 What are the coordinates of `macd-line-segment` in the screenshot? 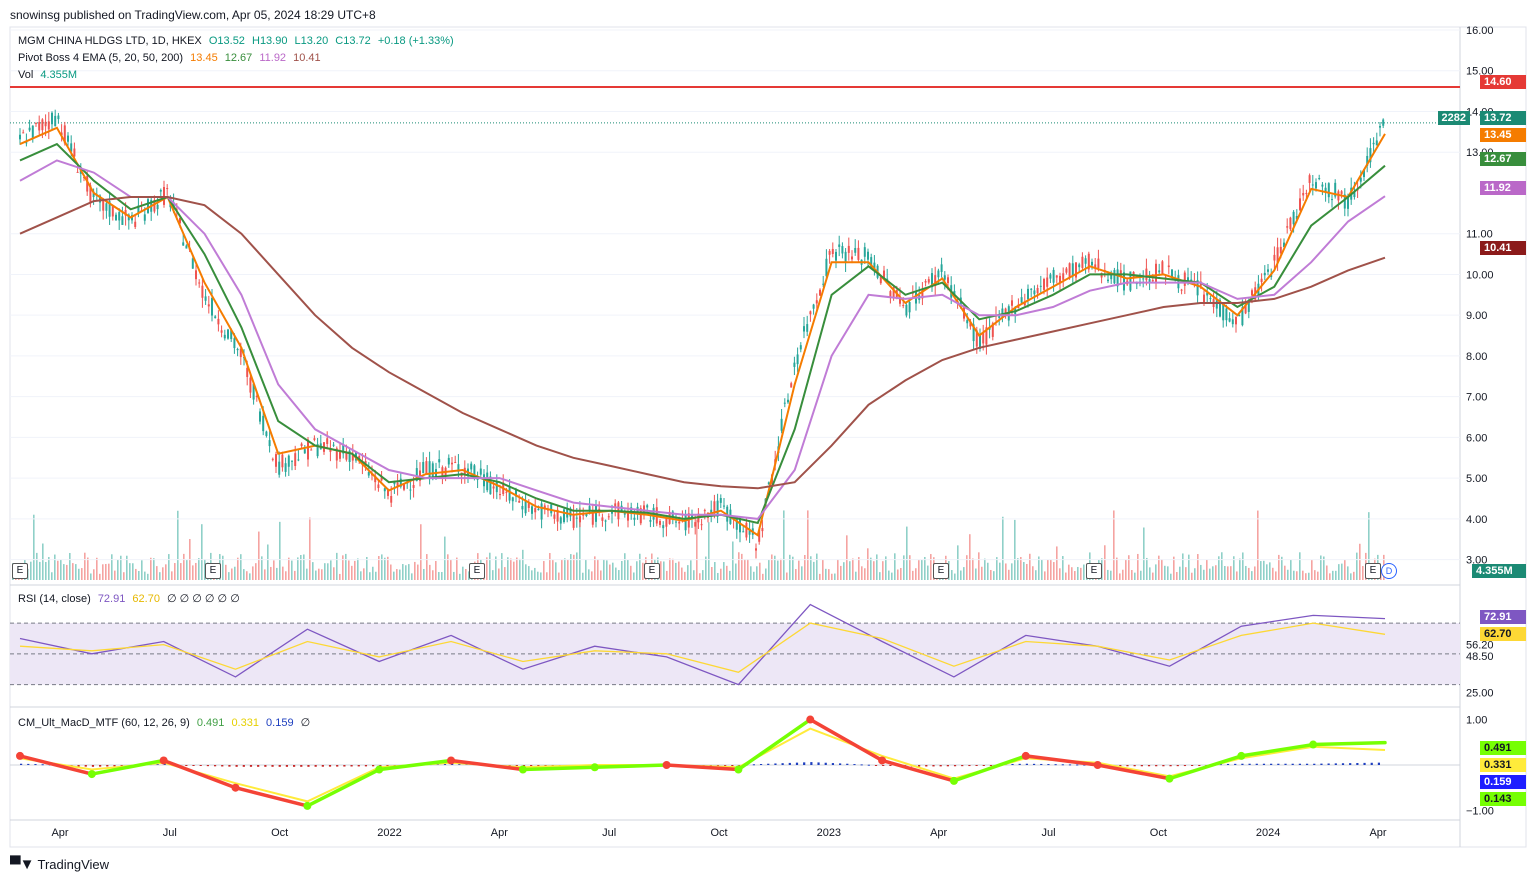 It's located at (343, 787).